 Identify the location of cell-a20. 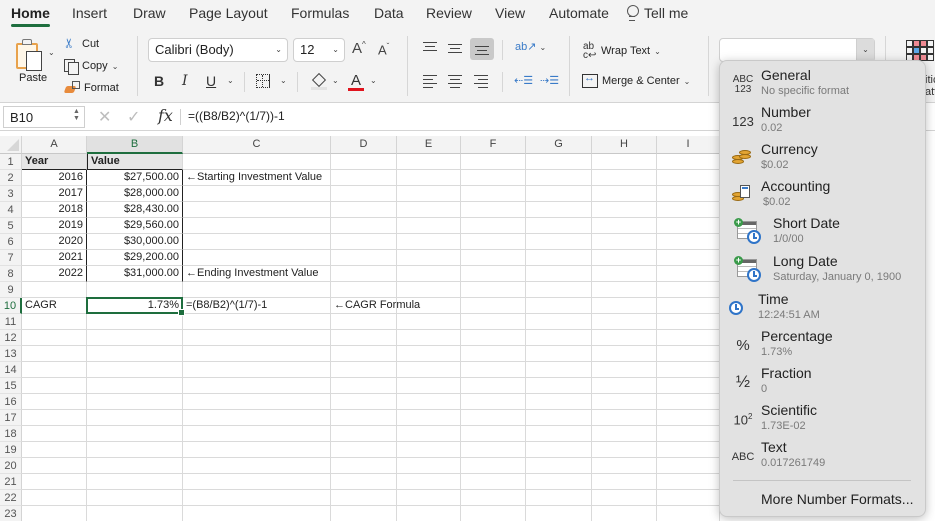
(54, 466).